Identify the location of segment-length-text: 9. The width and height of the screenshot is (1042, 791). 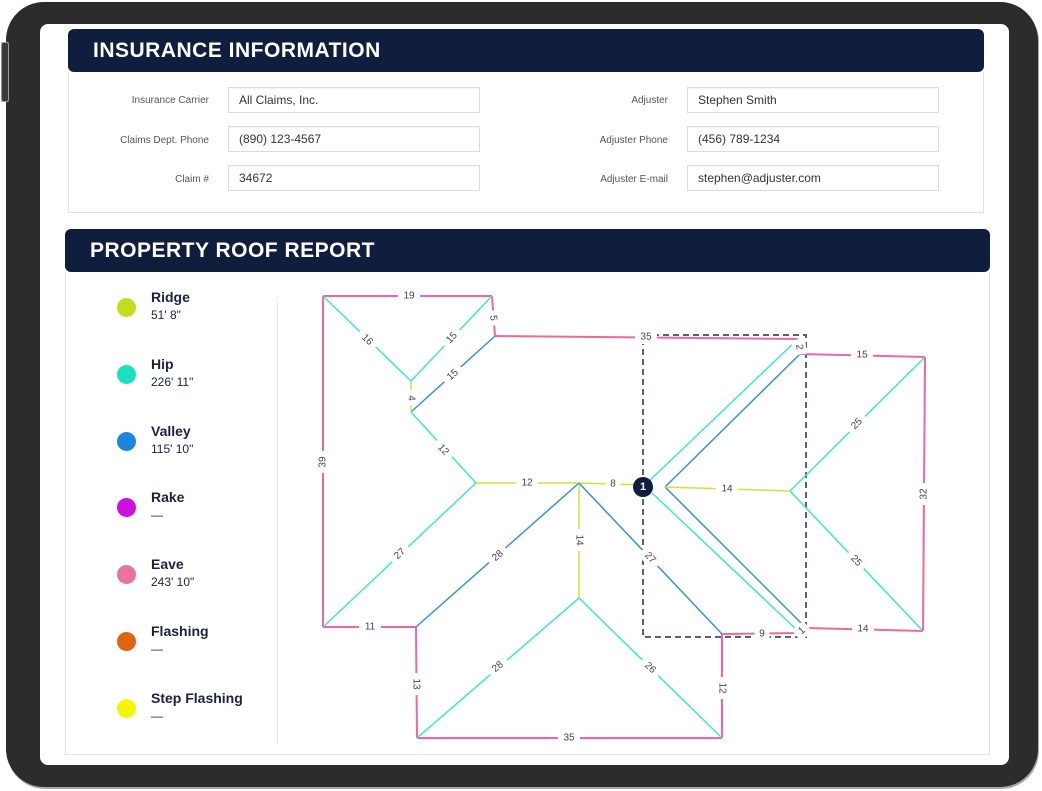
(762, 633).